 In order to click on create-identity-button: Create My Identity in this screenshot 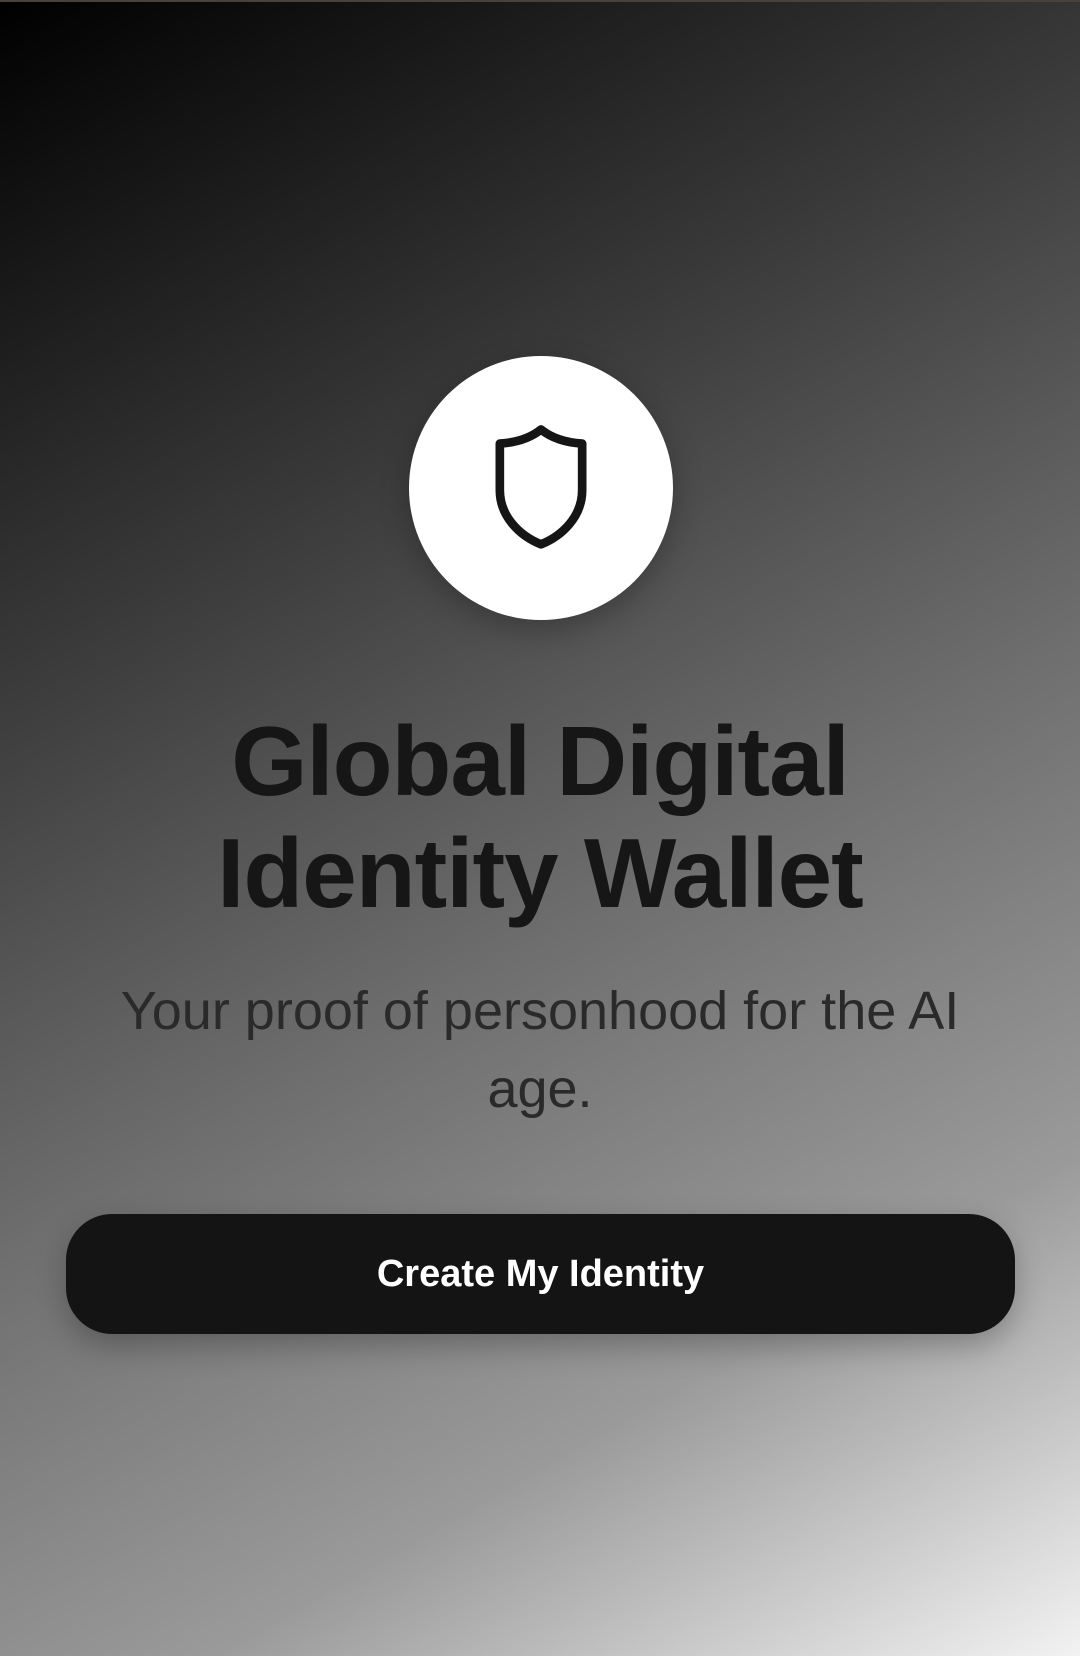, I will do `click(540, 1274)`.